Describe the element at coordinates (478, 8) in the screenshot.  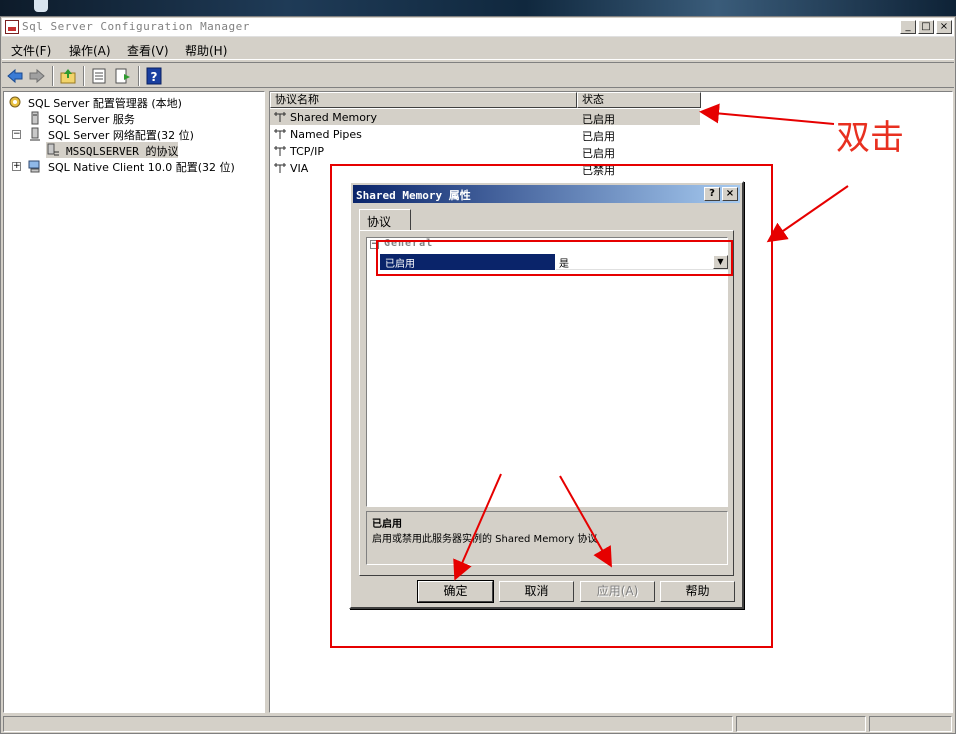
I see `desktop-background` at that location.